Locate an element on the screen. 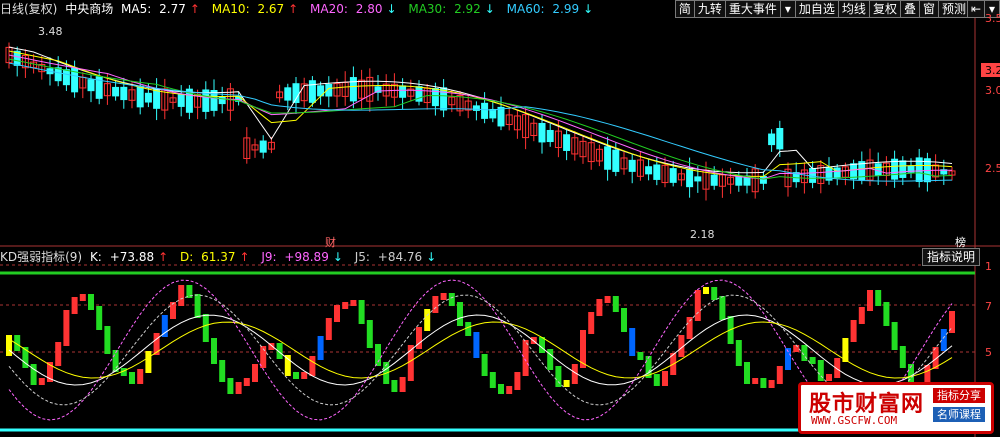 This screenshot has height=437, width=1000. watermark-logo: 股市财富网 WWW.GSCFW.COM 指标分享 名师课程 is located at coordinates (896, 408).